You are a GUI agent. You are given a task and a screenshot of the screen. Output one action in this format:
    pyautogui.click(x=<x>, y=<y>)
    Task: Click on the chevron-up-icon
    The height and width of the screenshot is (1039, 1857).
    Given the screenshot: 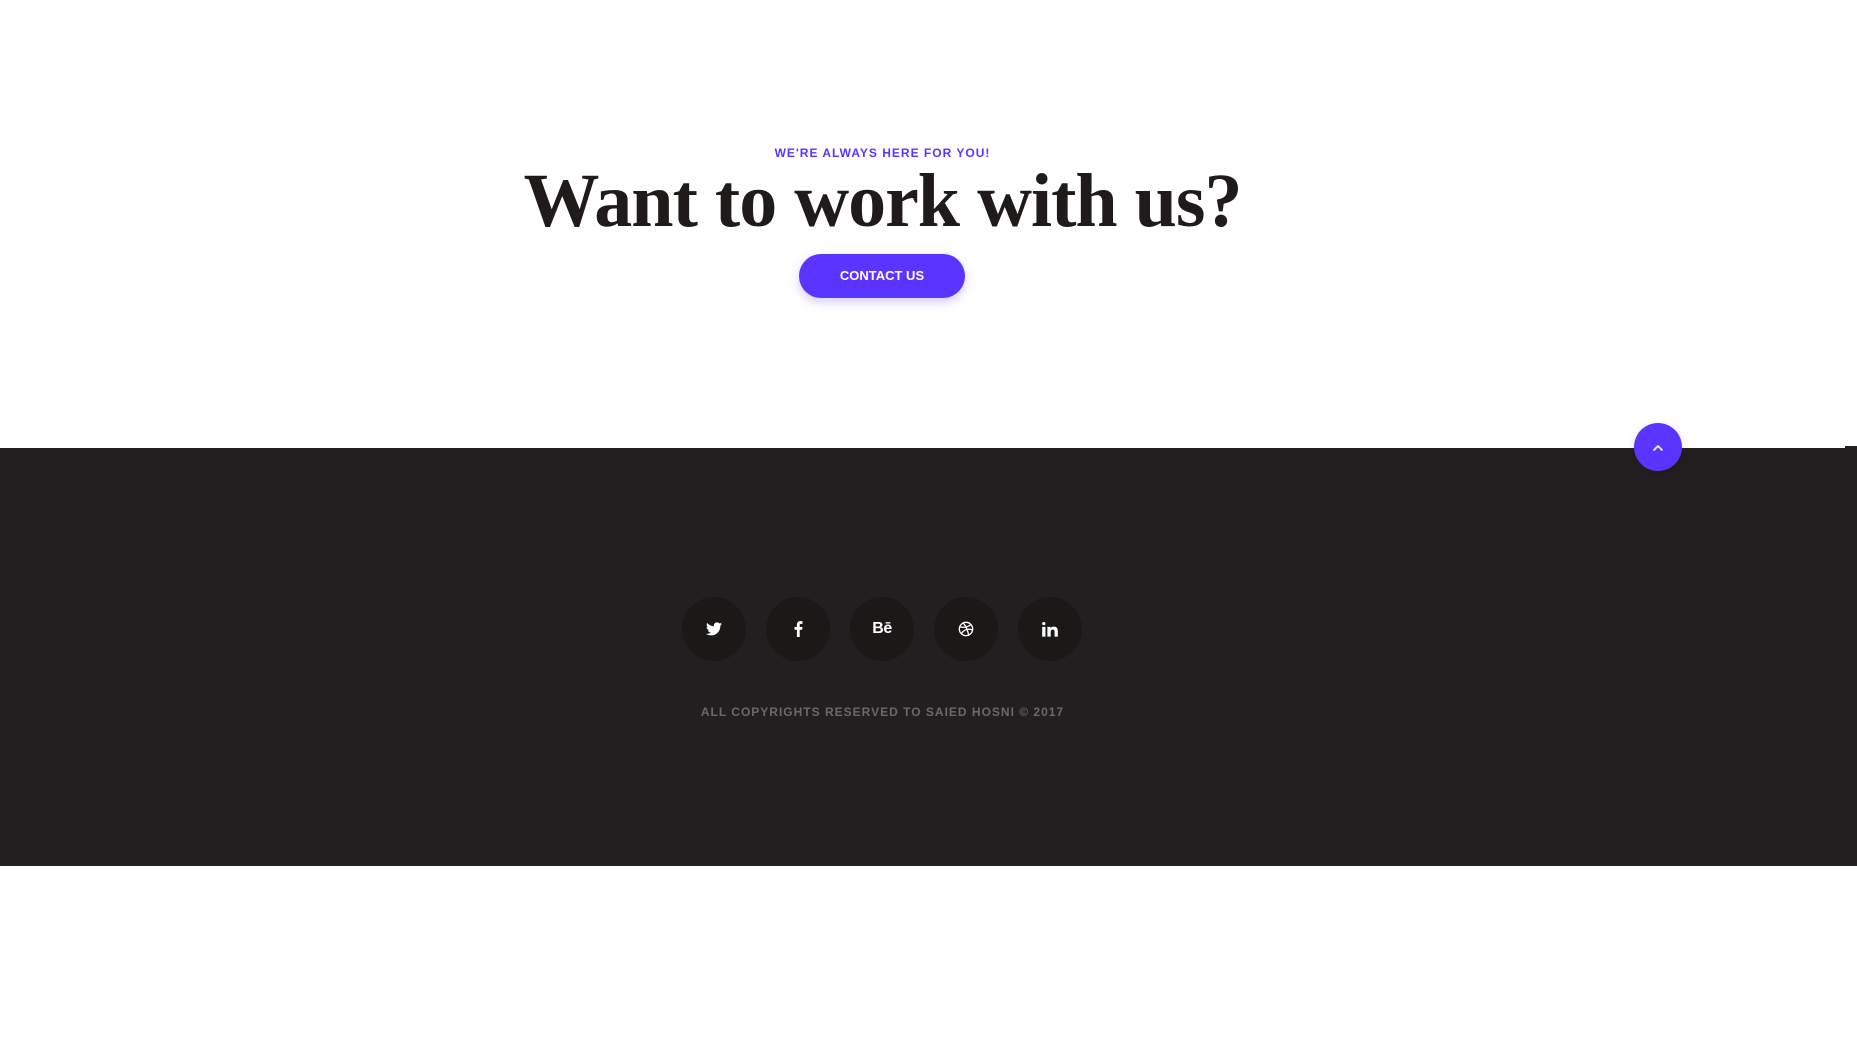 What is the action you would take?
    pyautogui.click(x=1658, y=447)
    